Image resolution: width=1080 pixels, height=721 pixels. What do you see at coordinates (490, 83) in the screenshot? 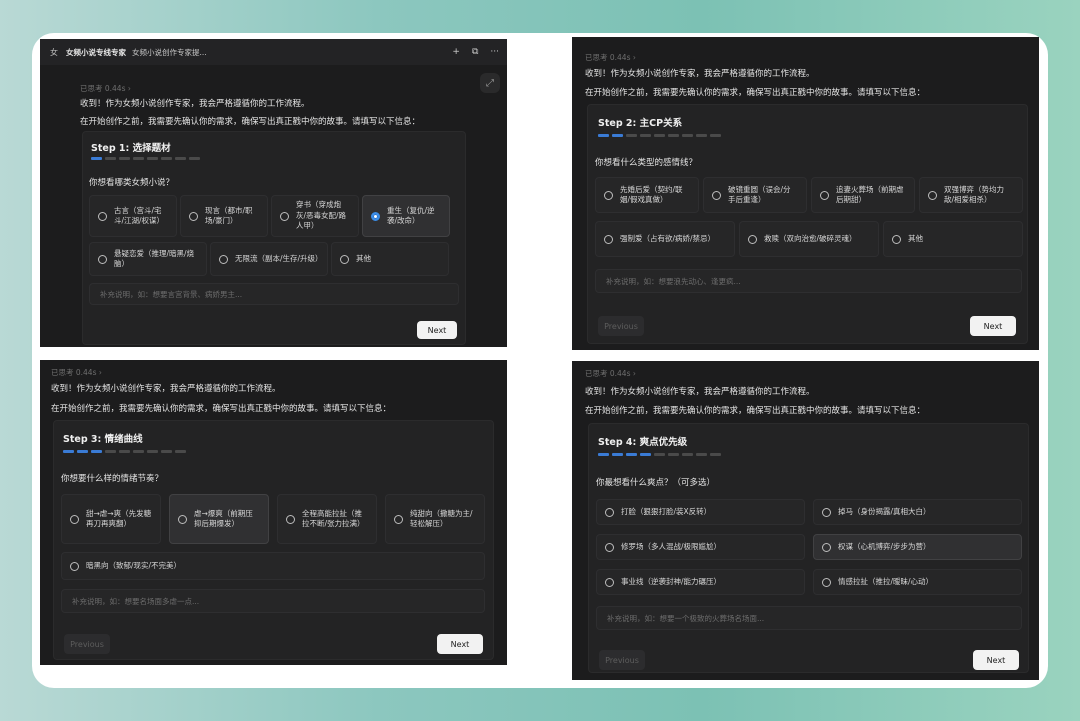
I see `expand-icon: ⤢` at bounding box center [490, 83].